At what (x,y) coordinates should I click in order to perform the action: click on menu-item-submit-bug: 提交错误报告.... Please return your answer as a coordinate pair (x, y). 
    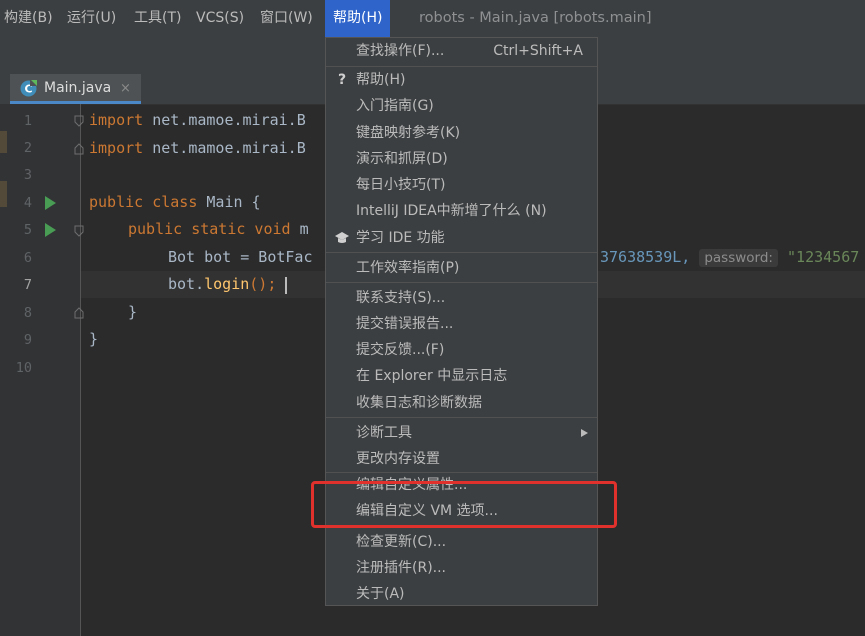
    Looking at the image, I should click on (461, 324).